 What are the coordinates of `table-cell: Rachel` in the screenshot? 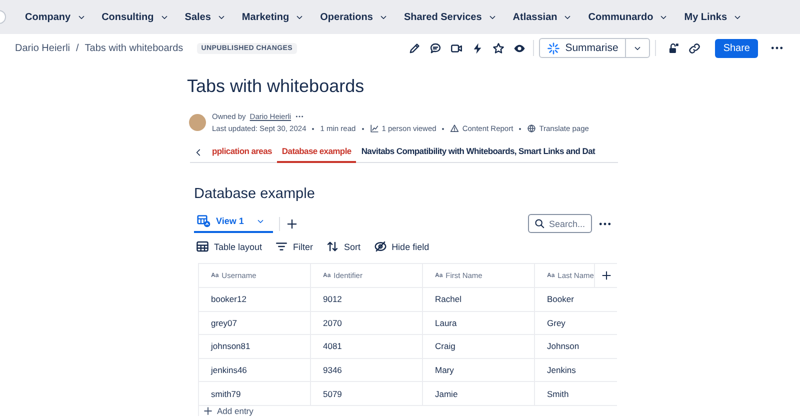 It's located at (479, 300).